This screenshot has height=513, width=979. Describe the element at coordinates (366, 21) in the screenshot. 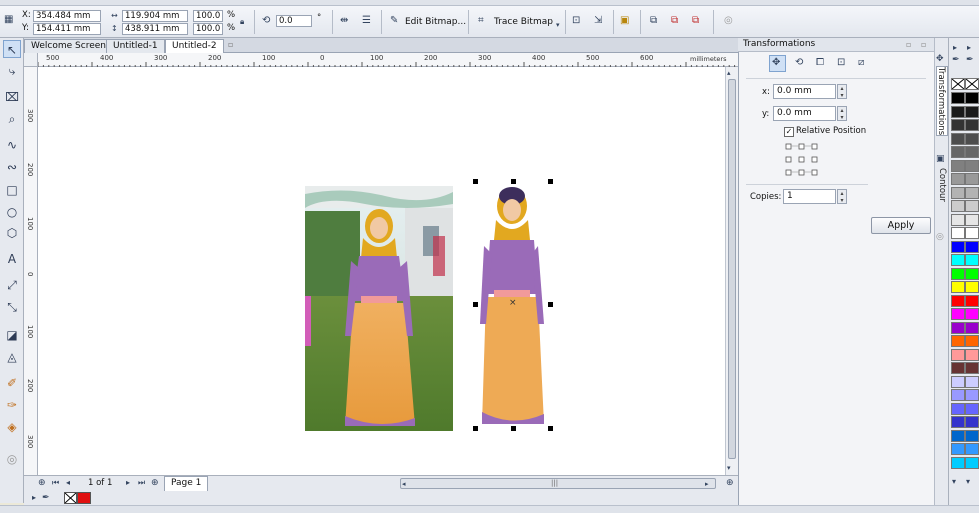

I see `mirror-vertical-icon: ☰` at that location.